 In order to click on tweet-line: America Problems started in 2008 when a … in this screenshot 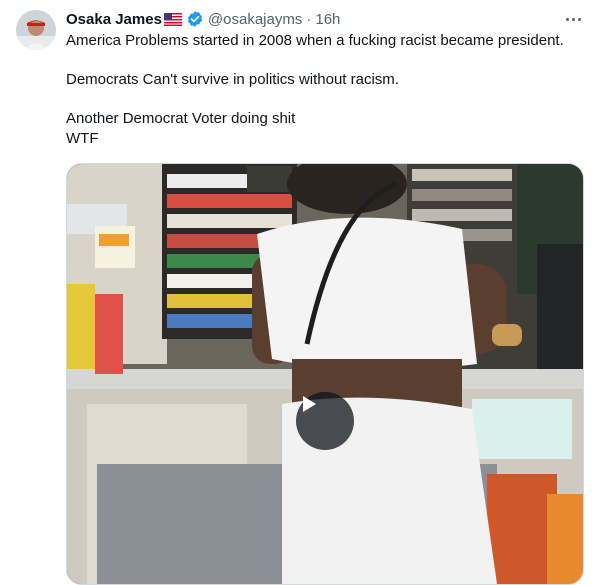, I will do `click(315, 40)`.